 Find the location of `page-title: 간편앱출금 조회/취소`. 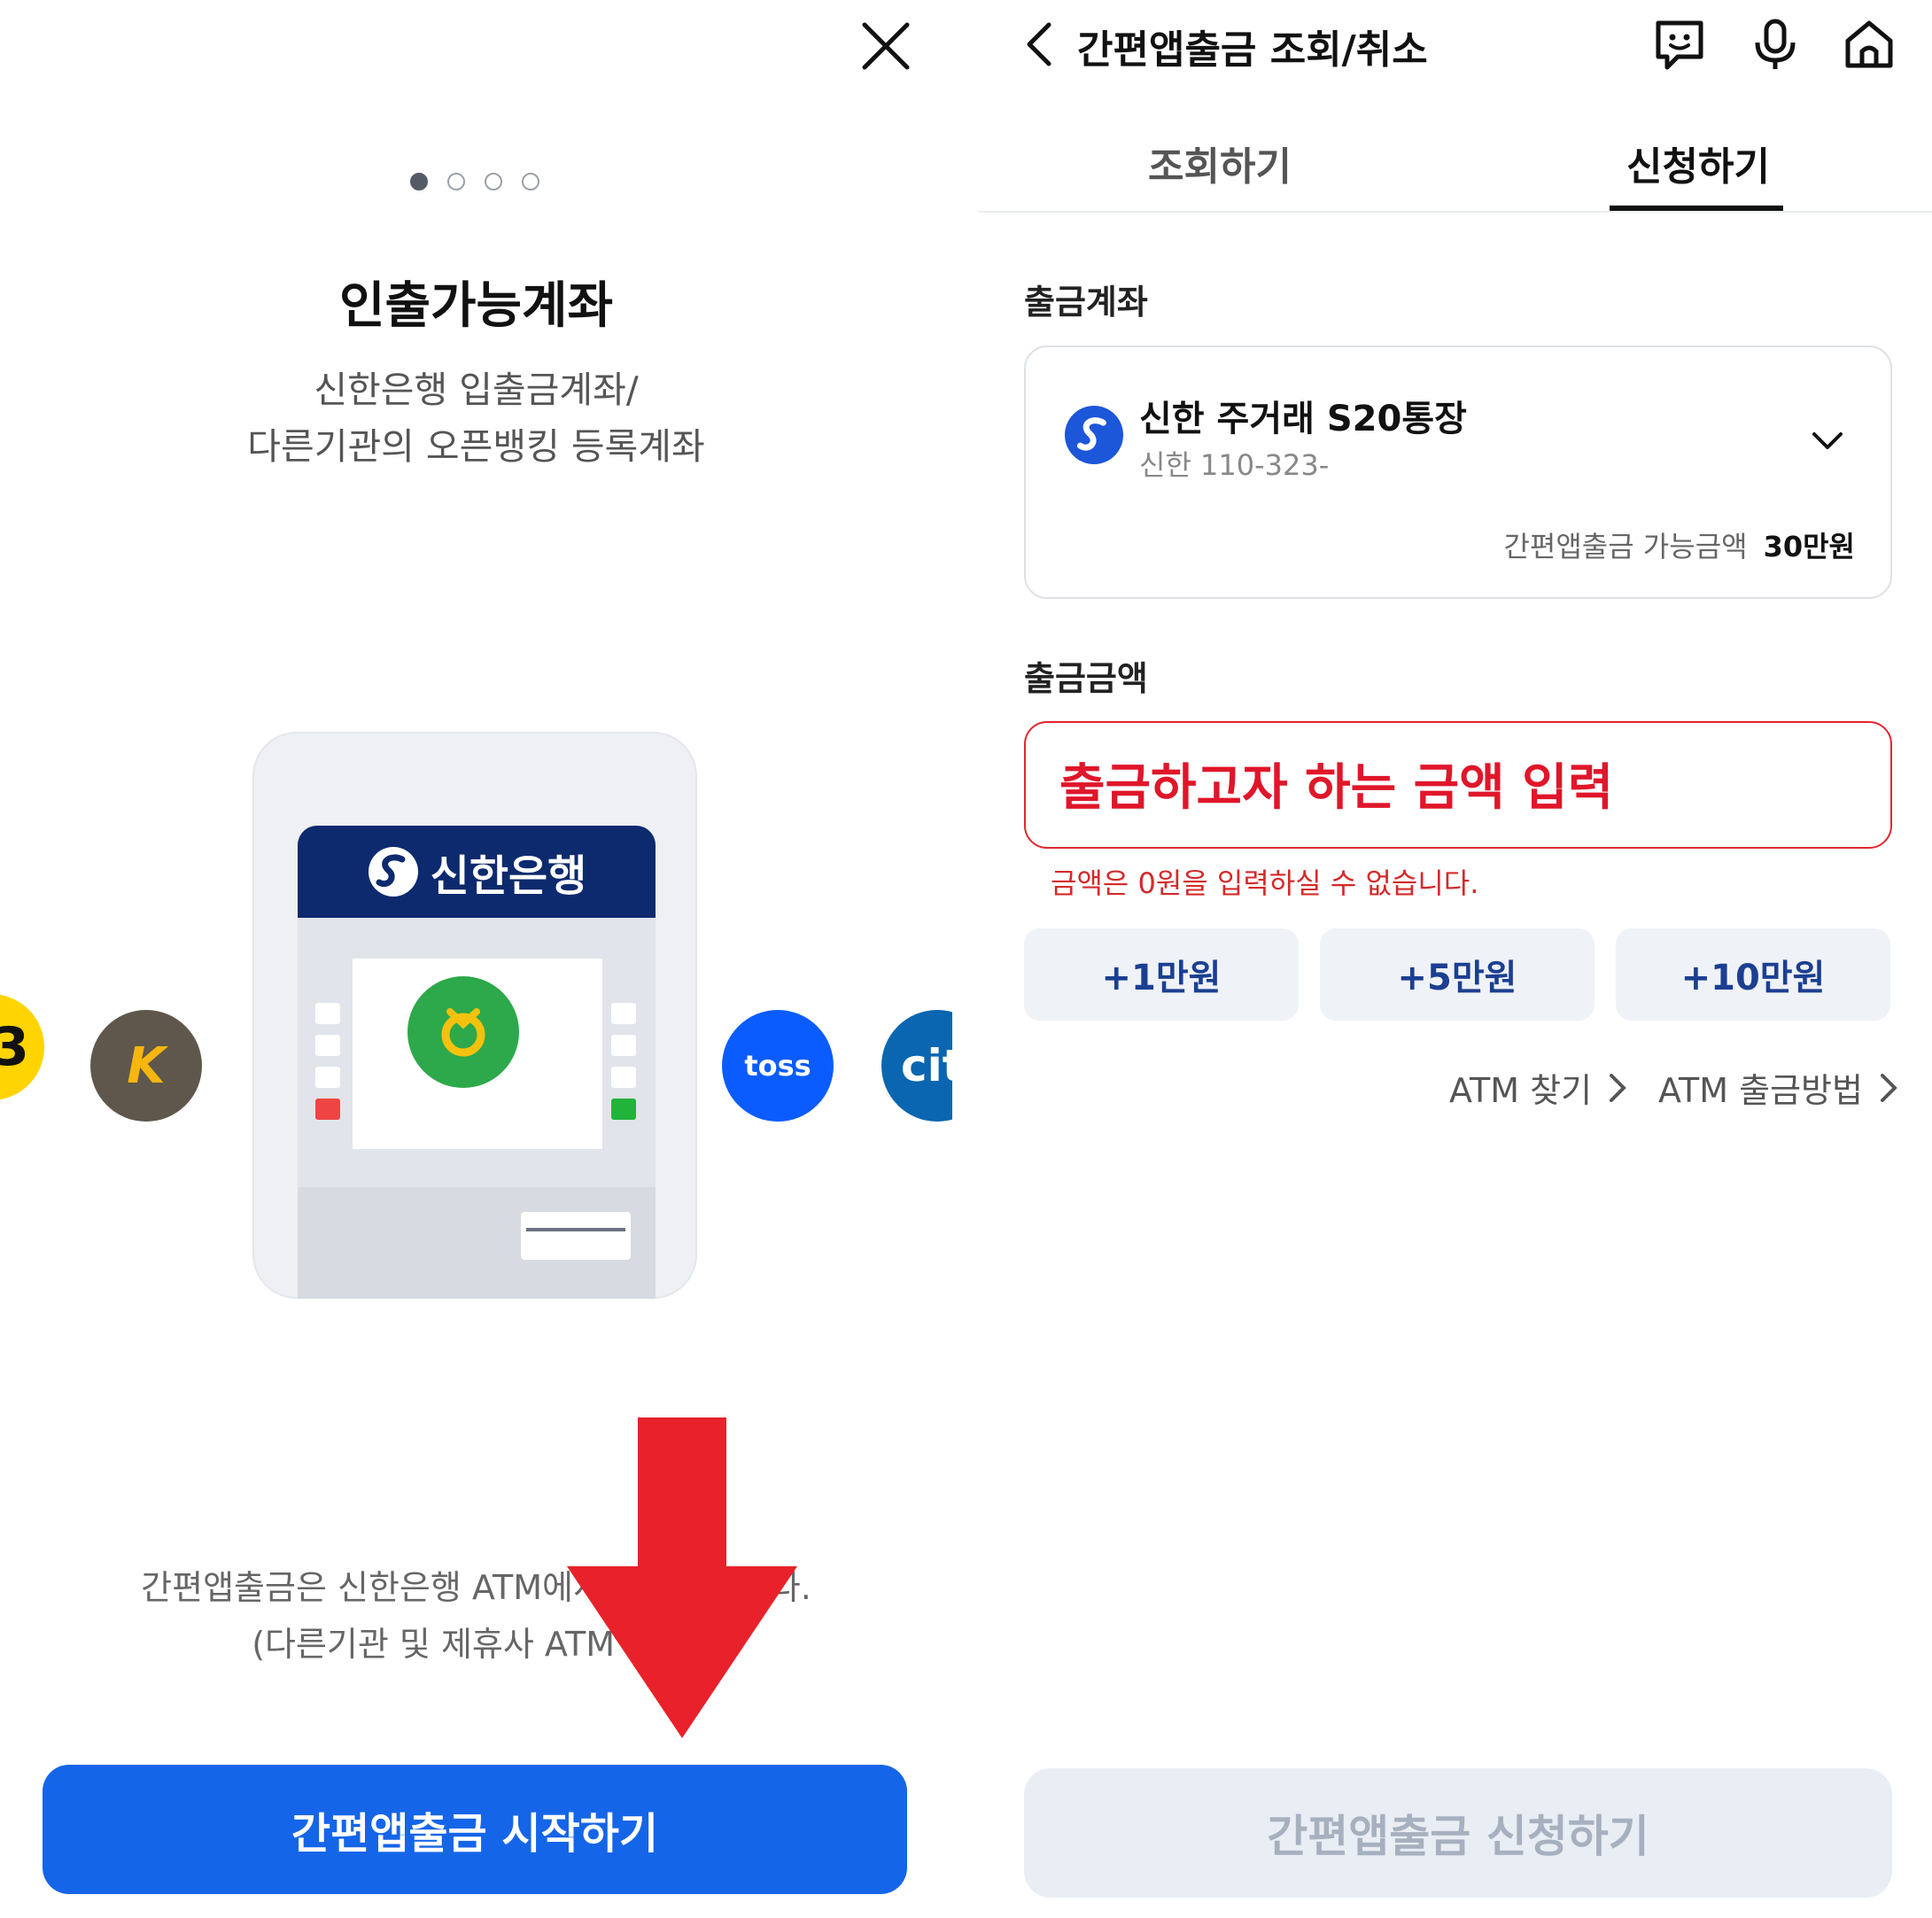

page-title: 간편앱출금 조회/취소 is located at coordinates (1252, 50).